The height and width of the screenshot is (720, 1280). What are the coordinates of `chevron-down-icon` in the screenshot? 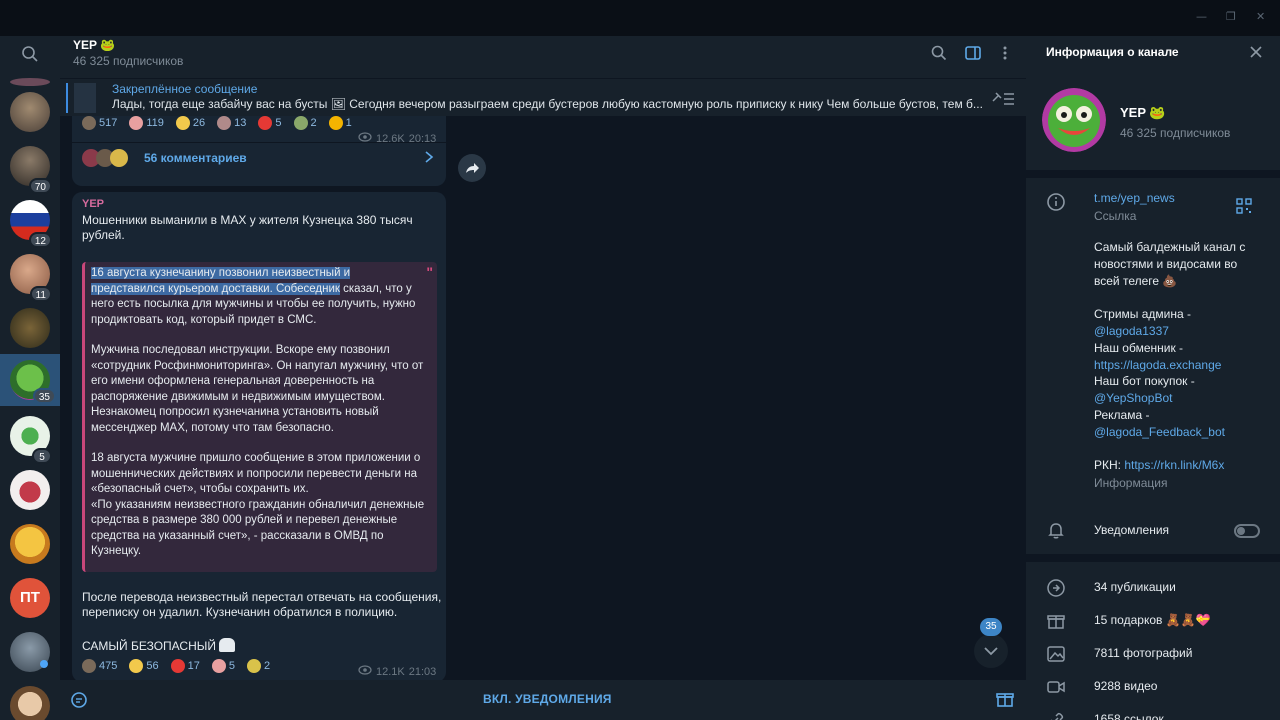 It's located at (991, 651).